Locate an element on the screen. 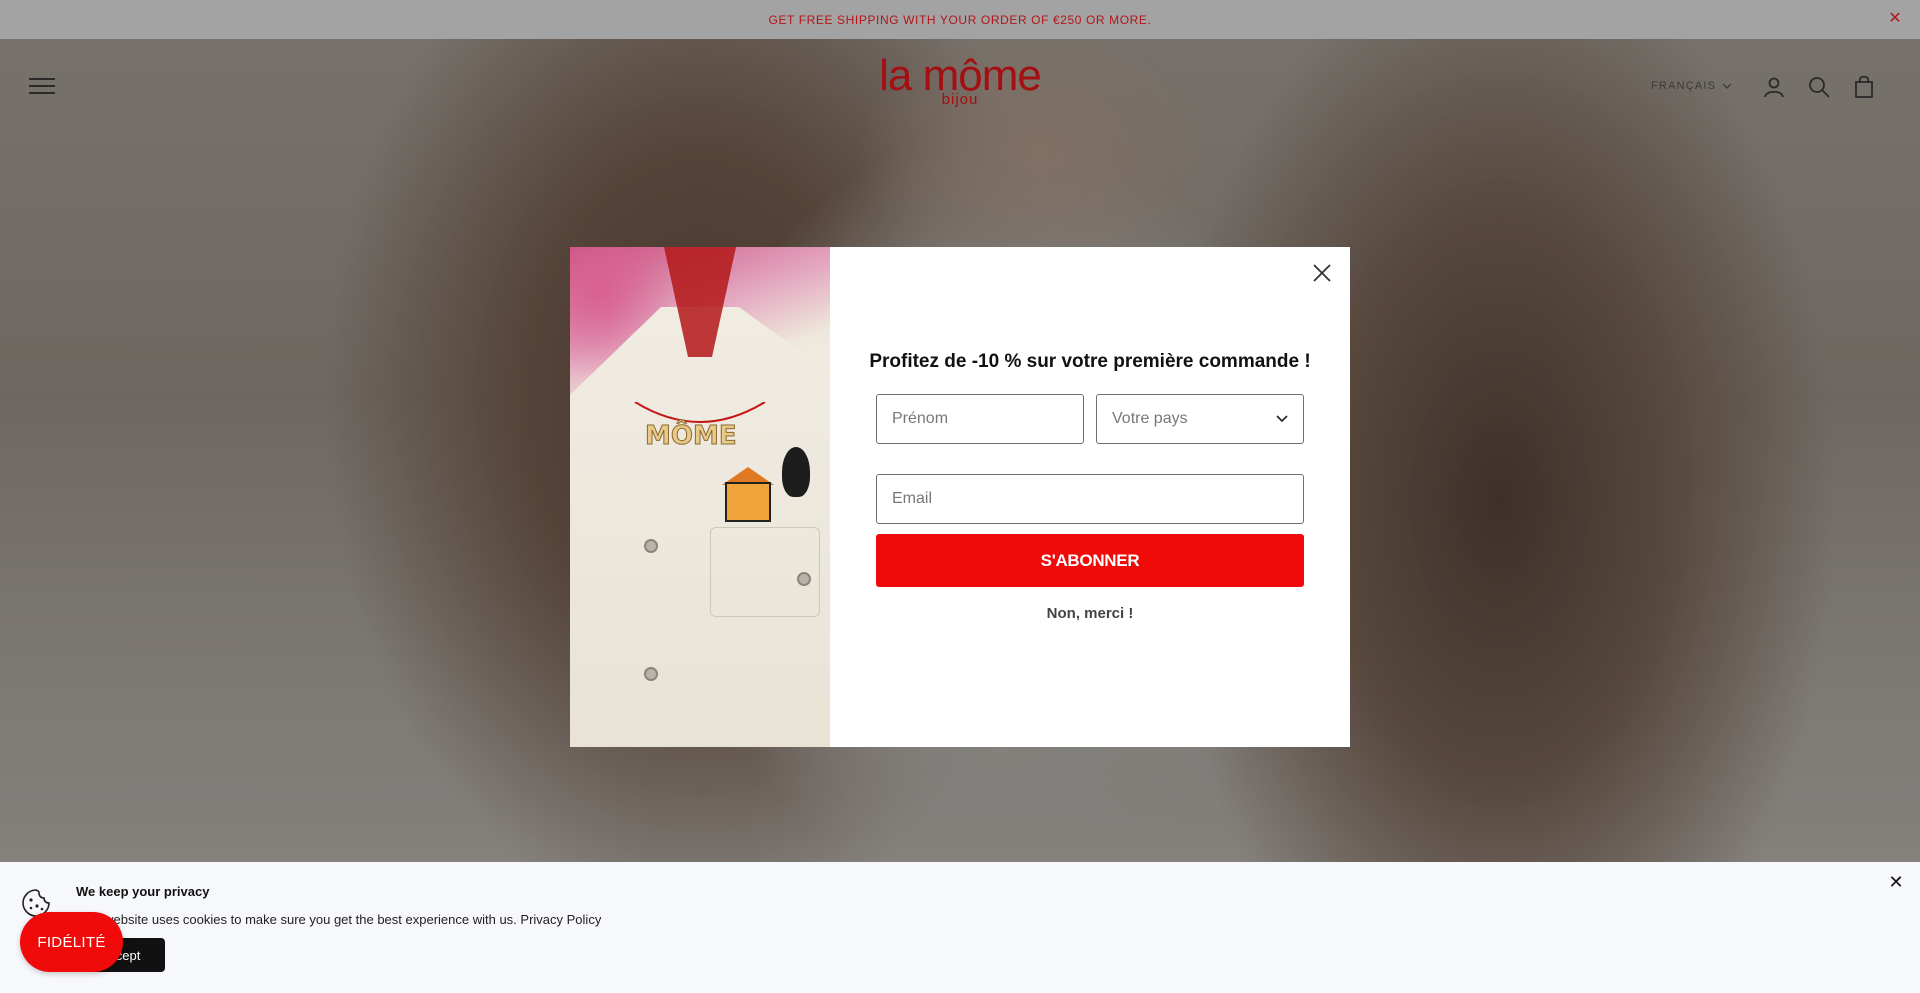 The width and height of the screenshot is (1920, 993). language-label: FRANÇAIS is located at coordinates (1684, 86).